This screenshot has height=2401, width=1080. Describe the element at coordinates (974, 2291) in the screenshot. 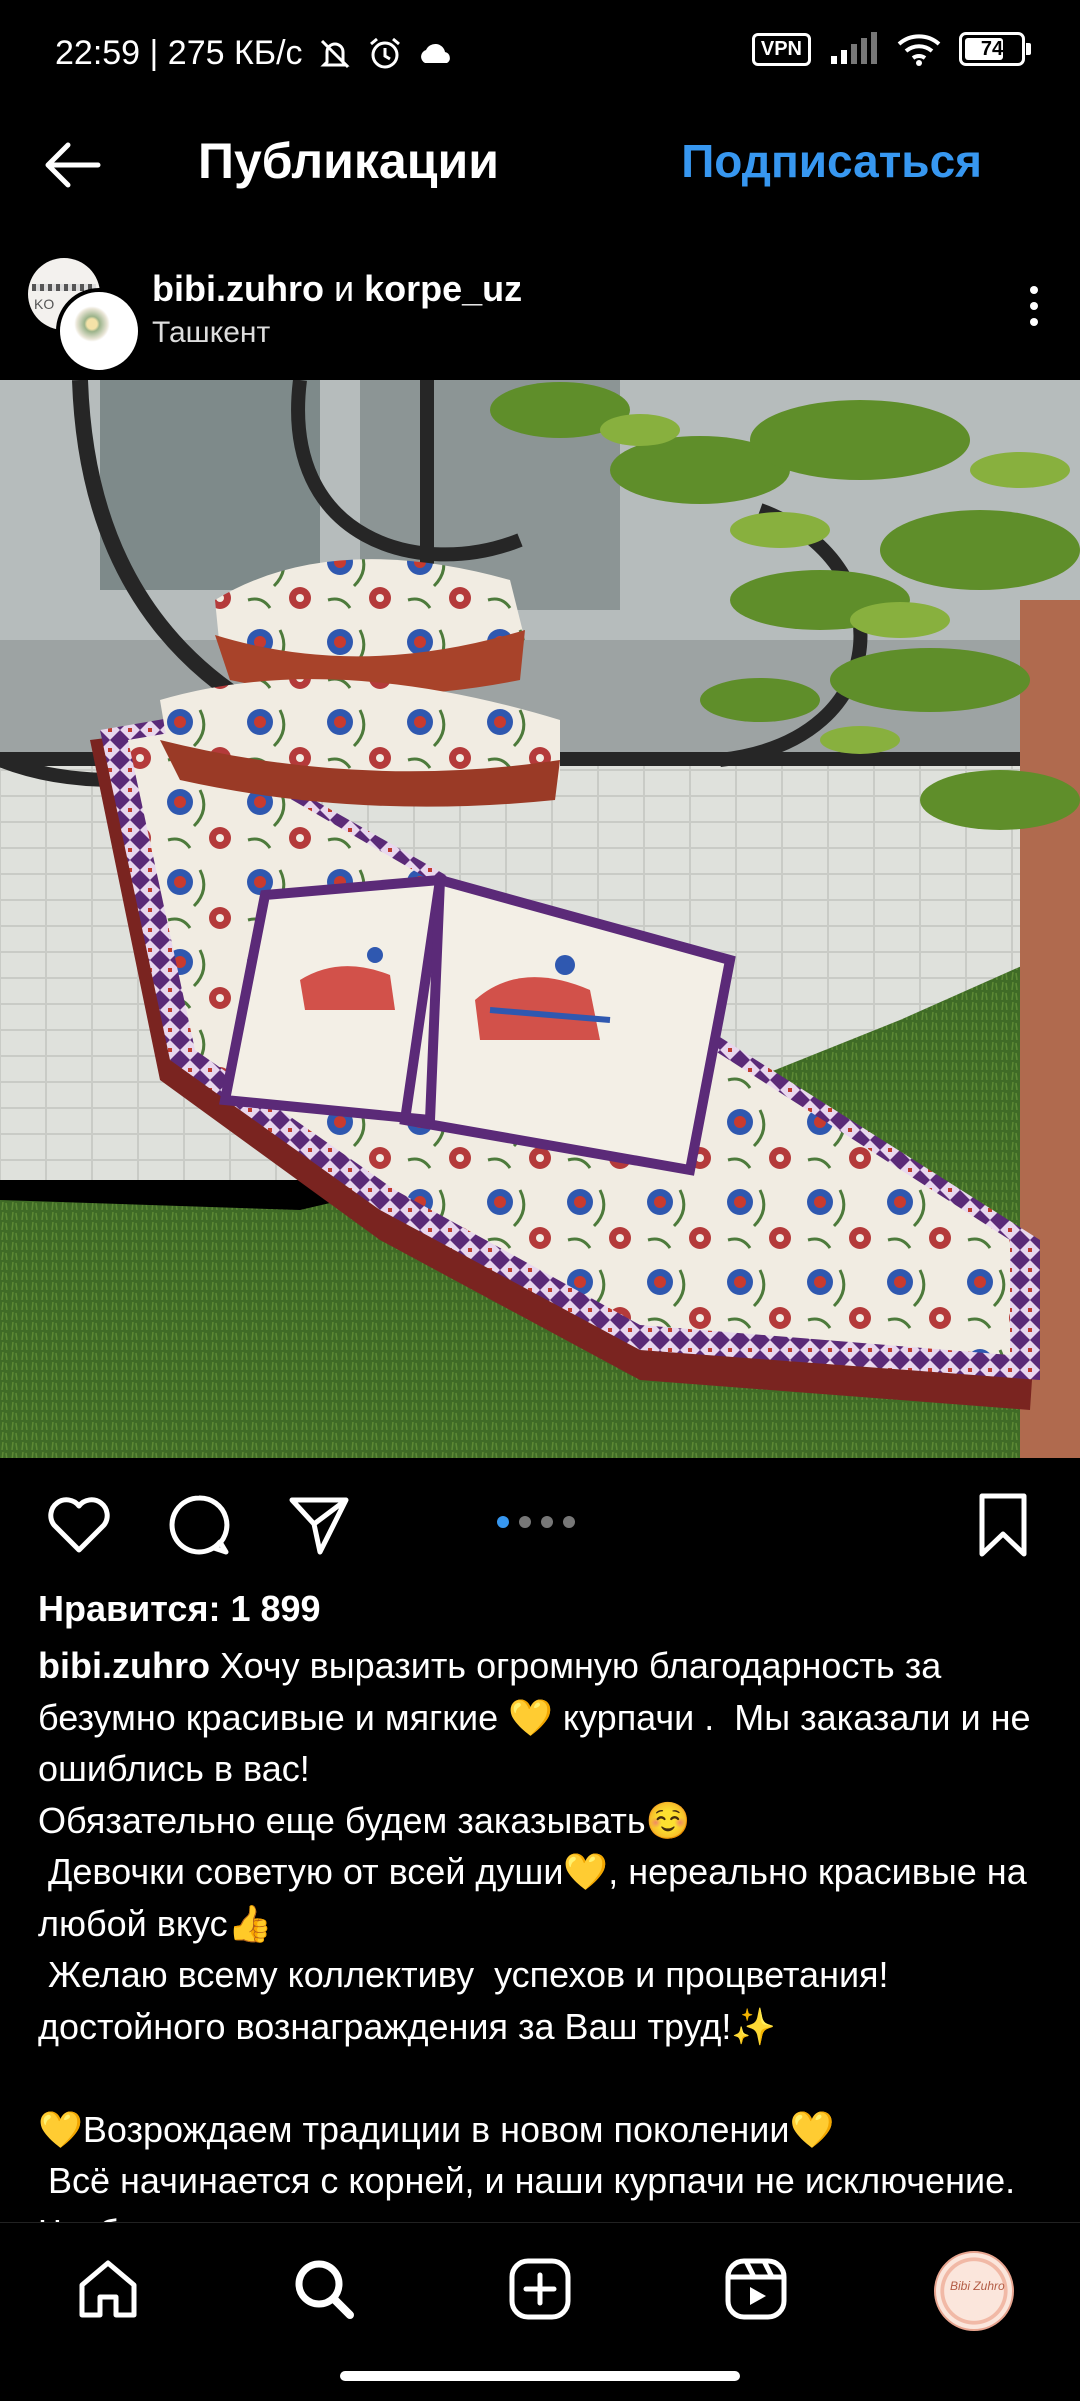

I see `profile-avatar: Bibi Zuhro` at that location.